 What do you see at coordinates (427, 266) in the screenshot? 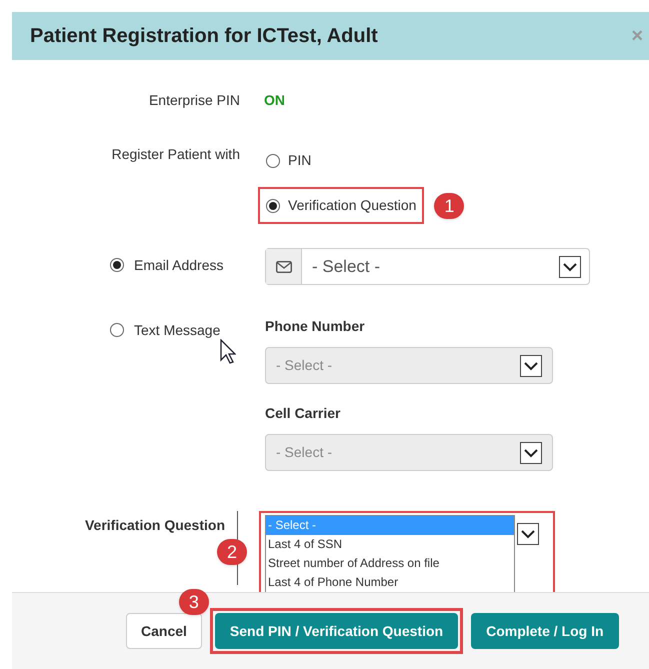
I see `email-select-field: - Select -` at bounding box center [427, 266].